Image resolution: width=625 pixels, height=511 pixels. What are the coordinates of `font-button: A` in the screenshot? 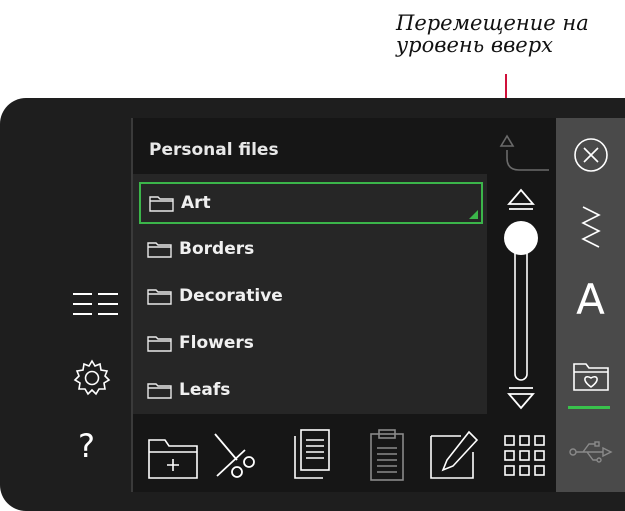 It's located at (590, 300).